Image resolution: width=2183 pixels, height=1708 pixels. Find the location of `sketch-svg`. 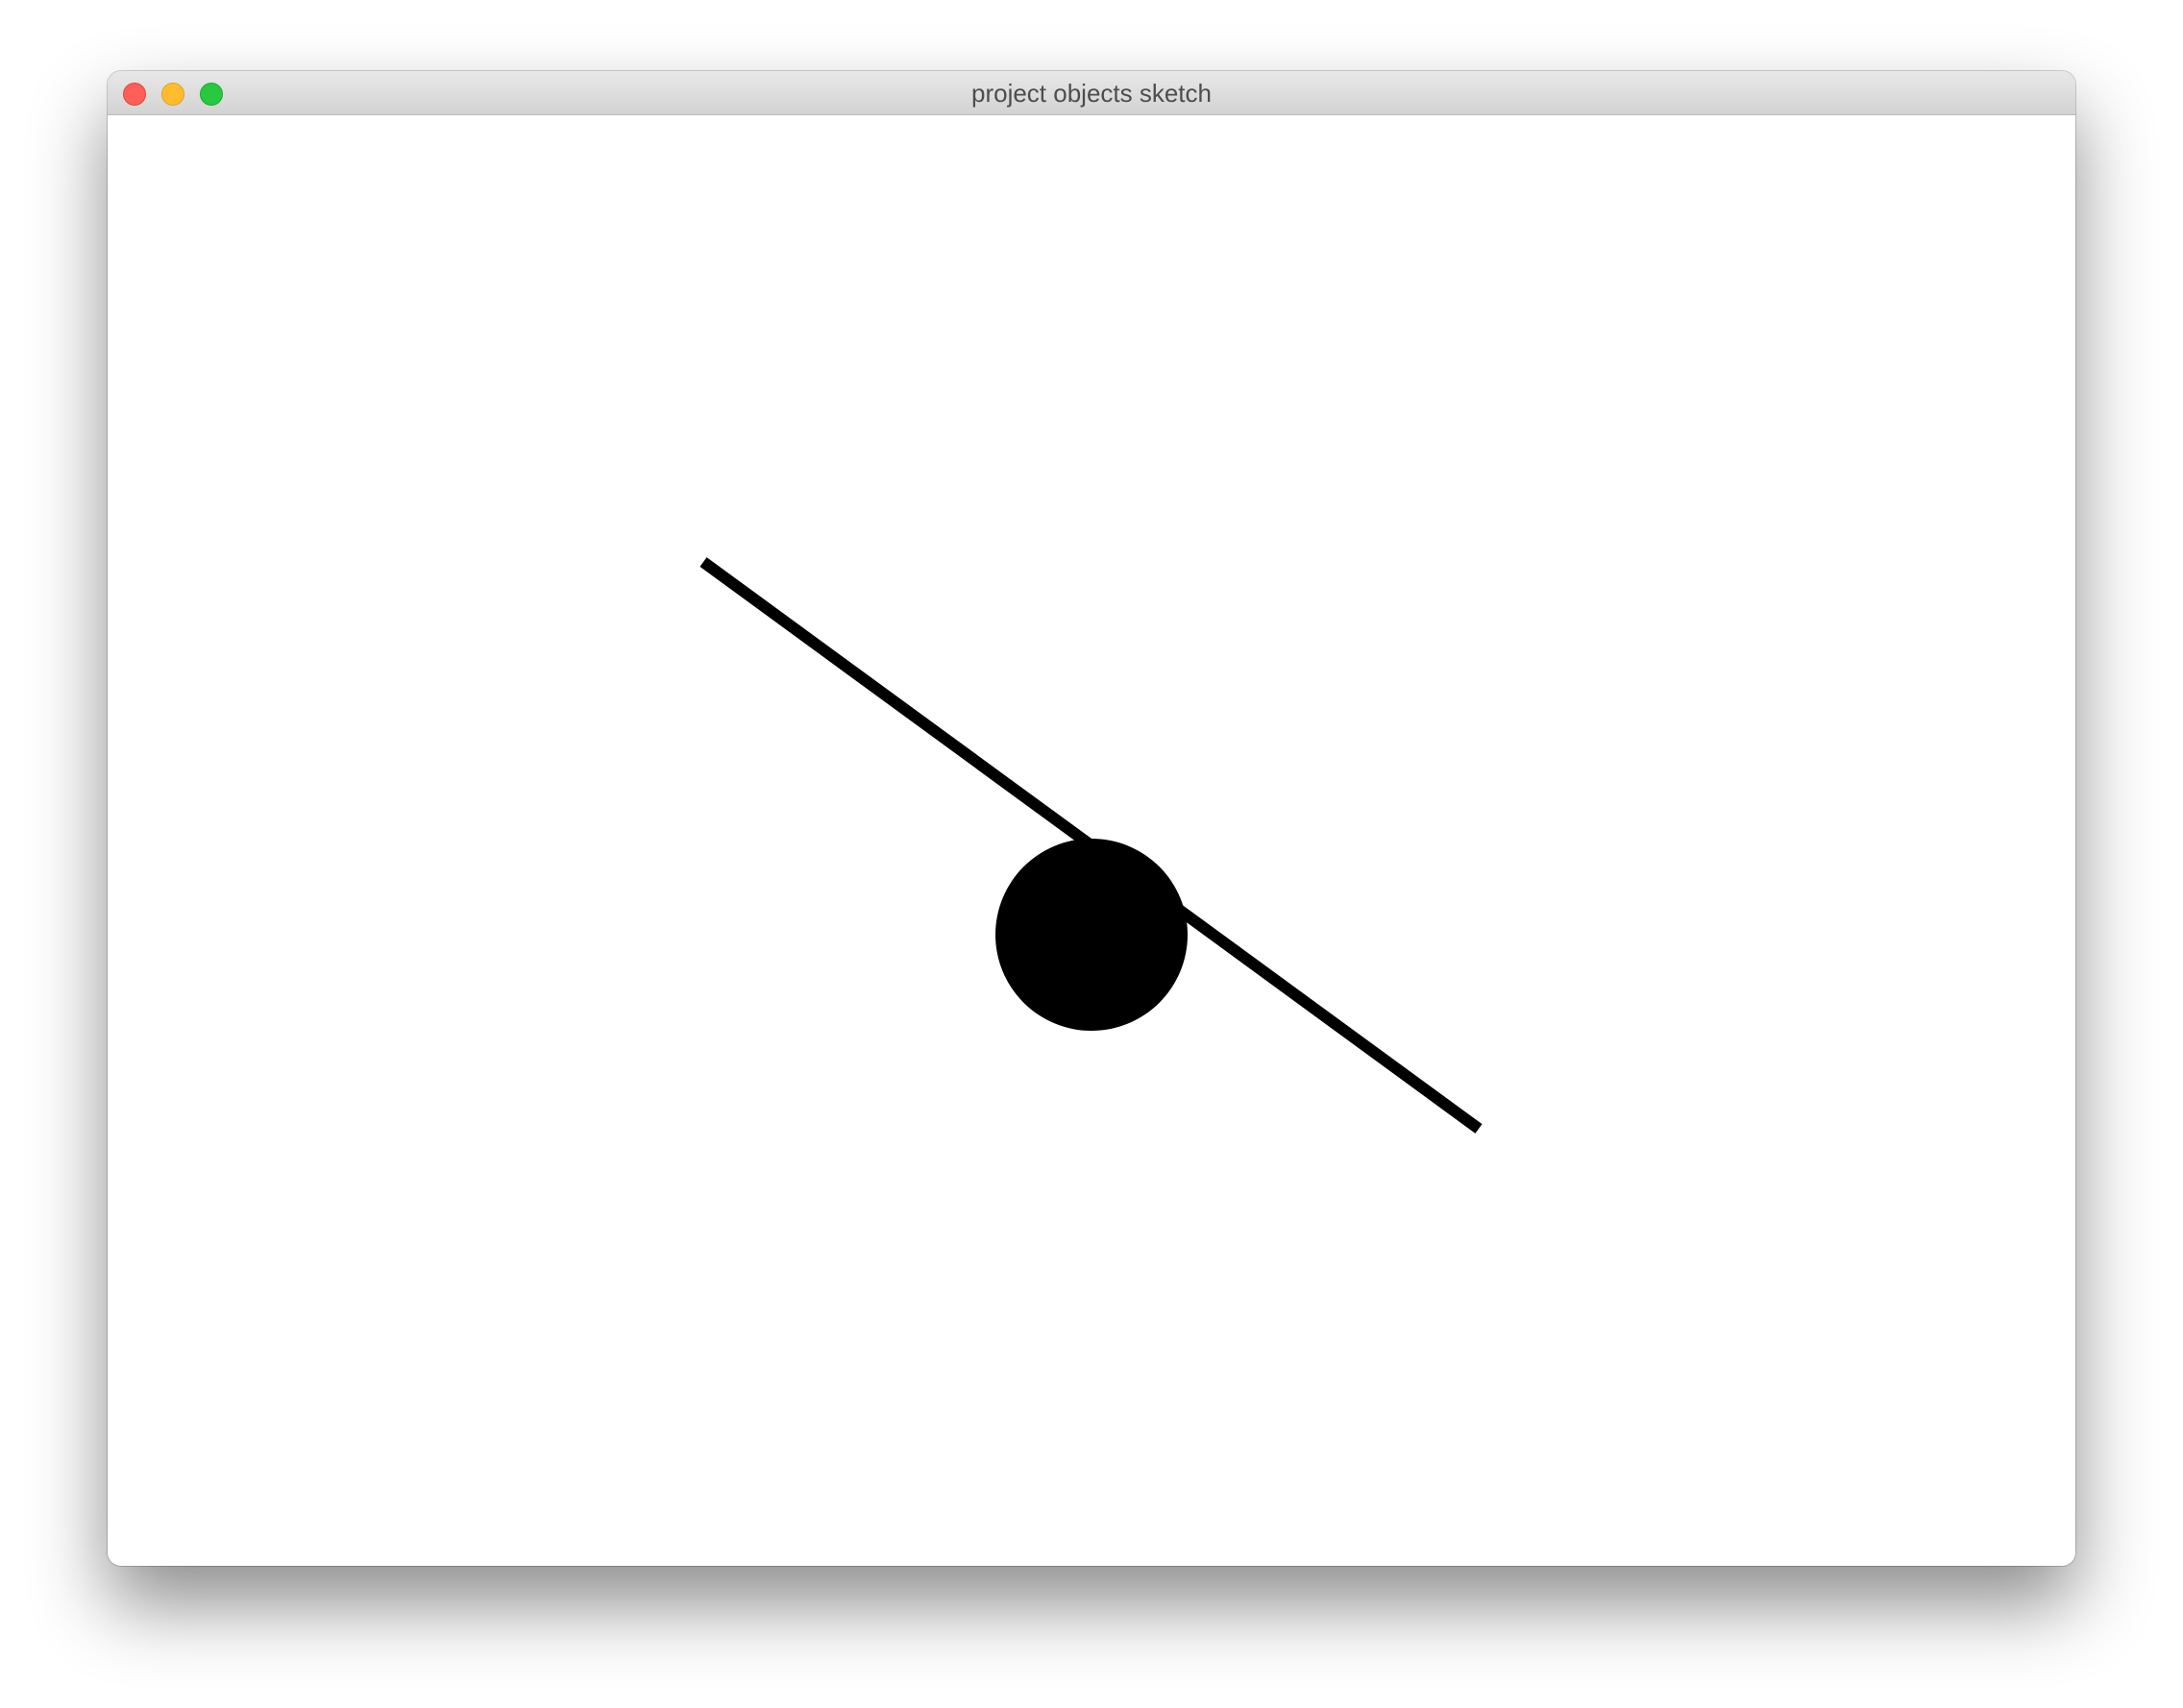

sketch-svg is located at coordinates (1091, 845).